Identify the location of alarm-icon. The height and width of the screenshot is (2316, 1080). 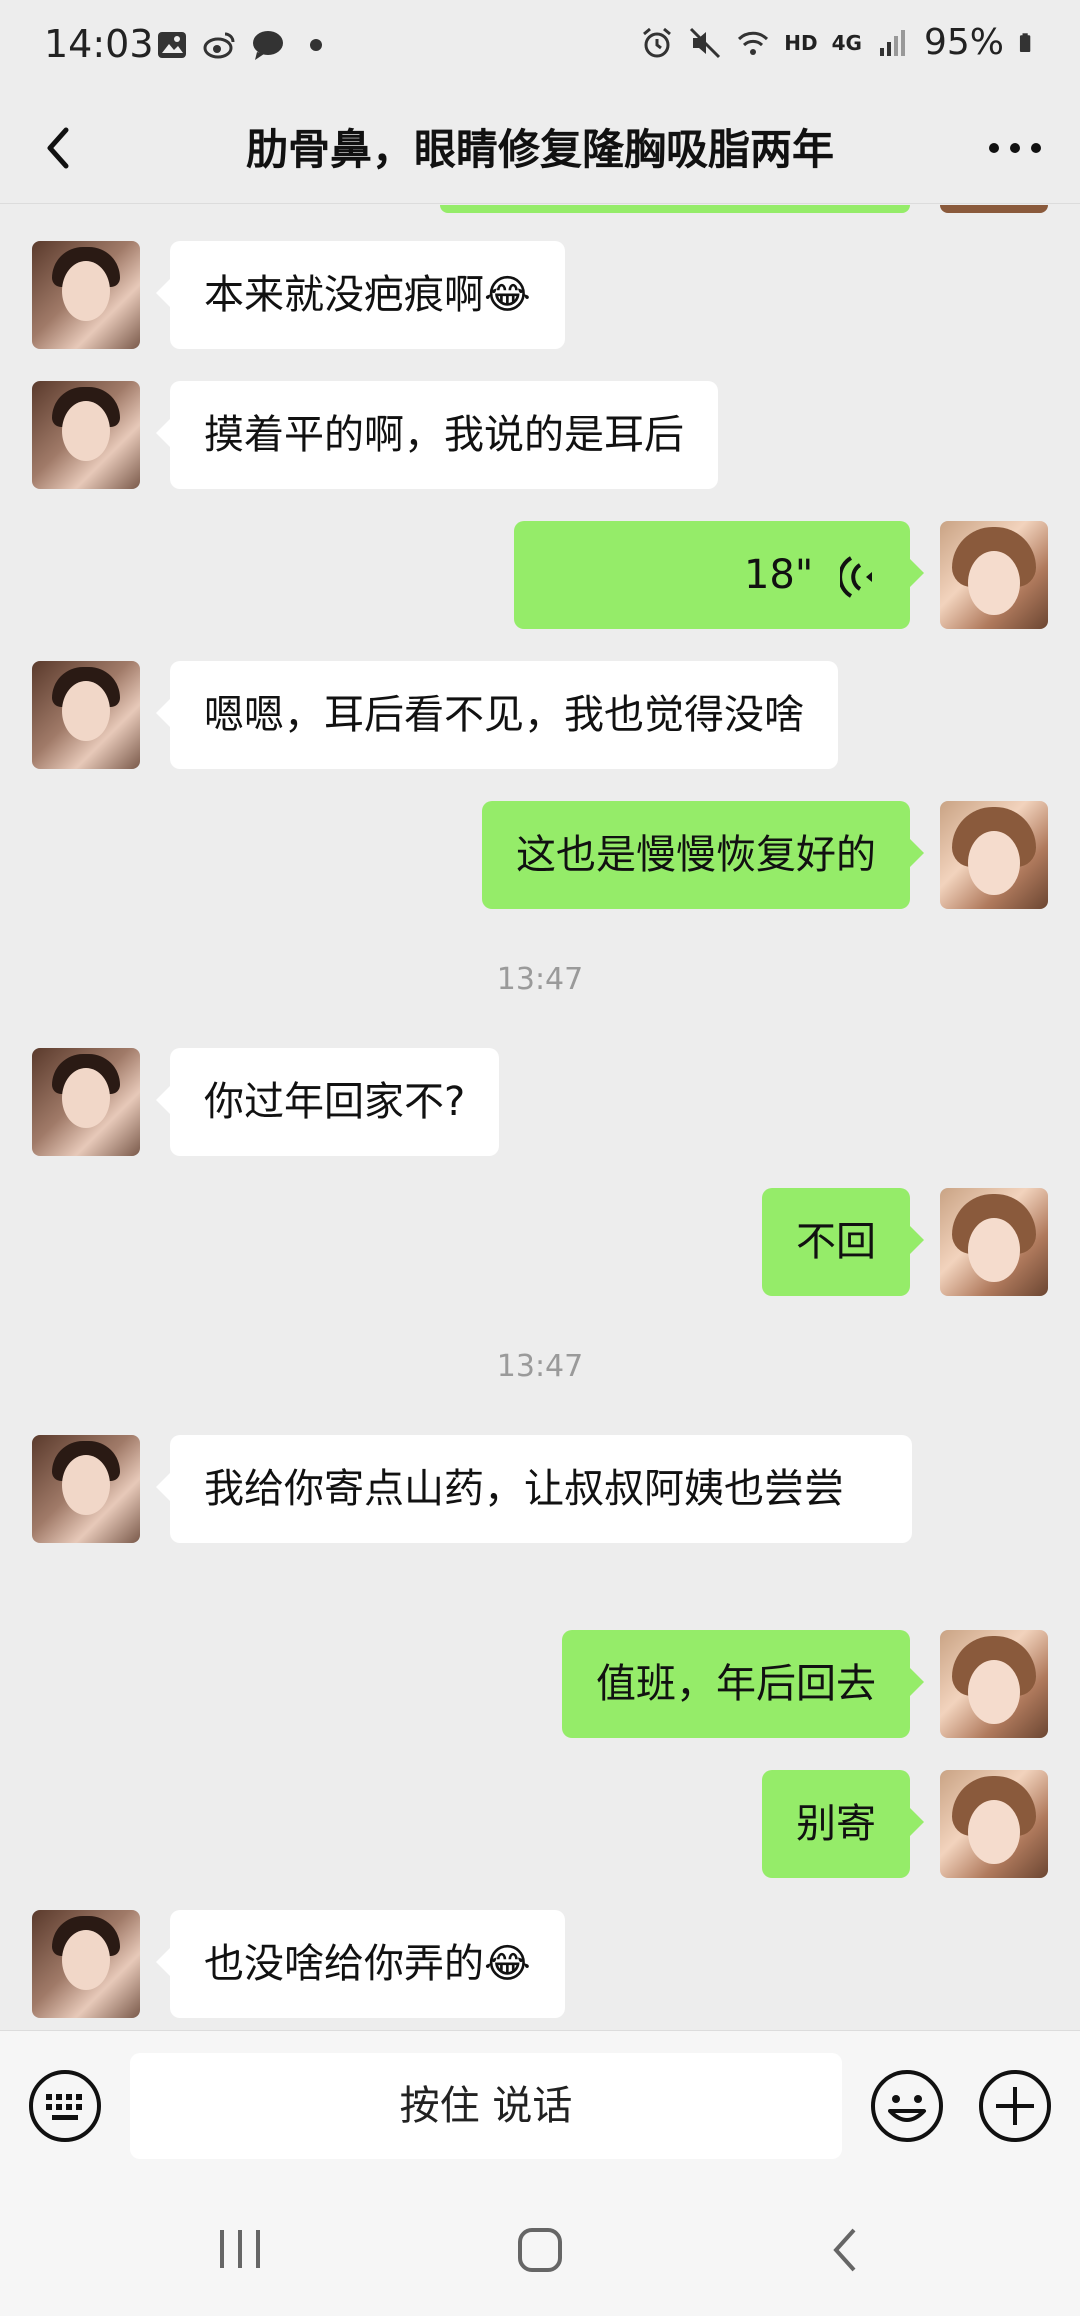
(657, 42).